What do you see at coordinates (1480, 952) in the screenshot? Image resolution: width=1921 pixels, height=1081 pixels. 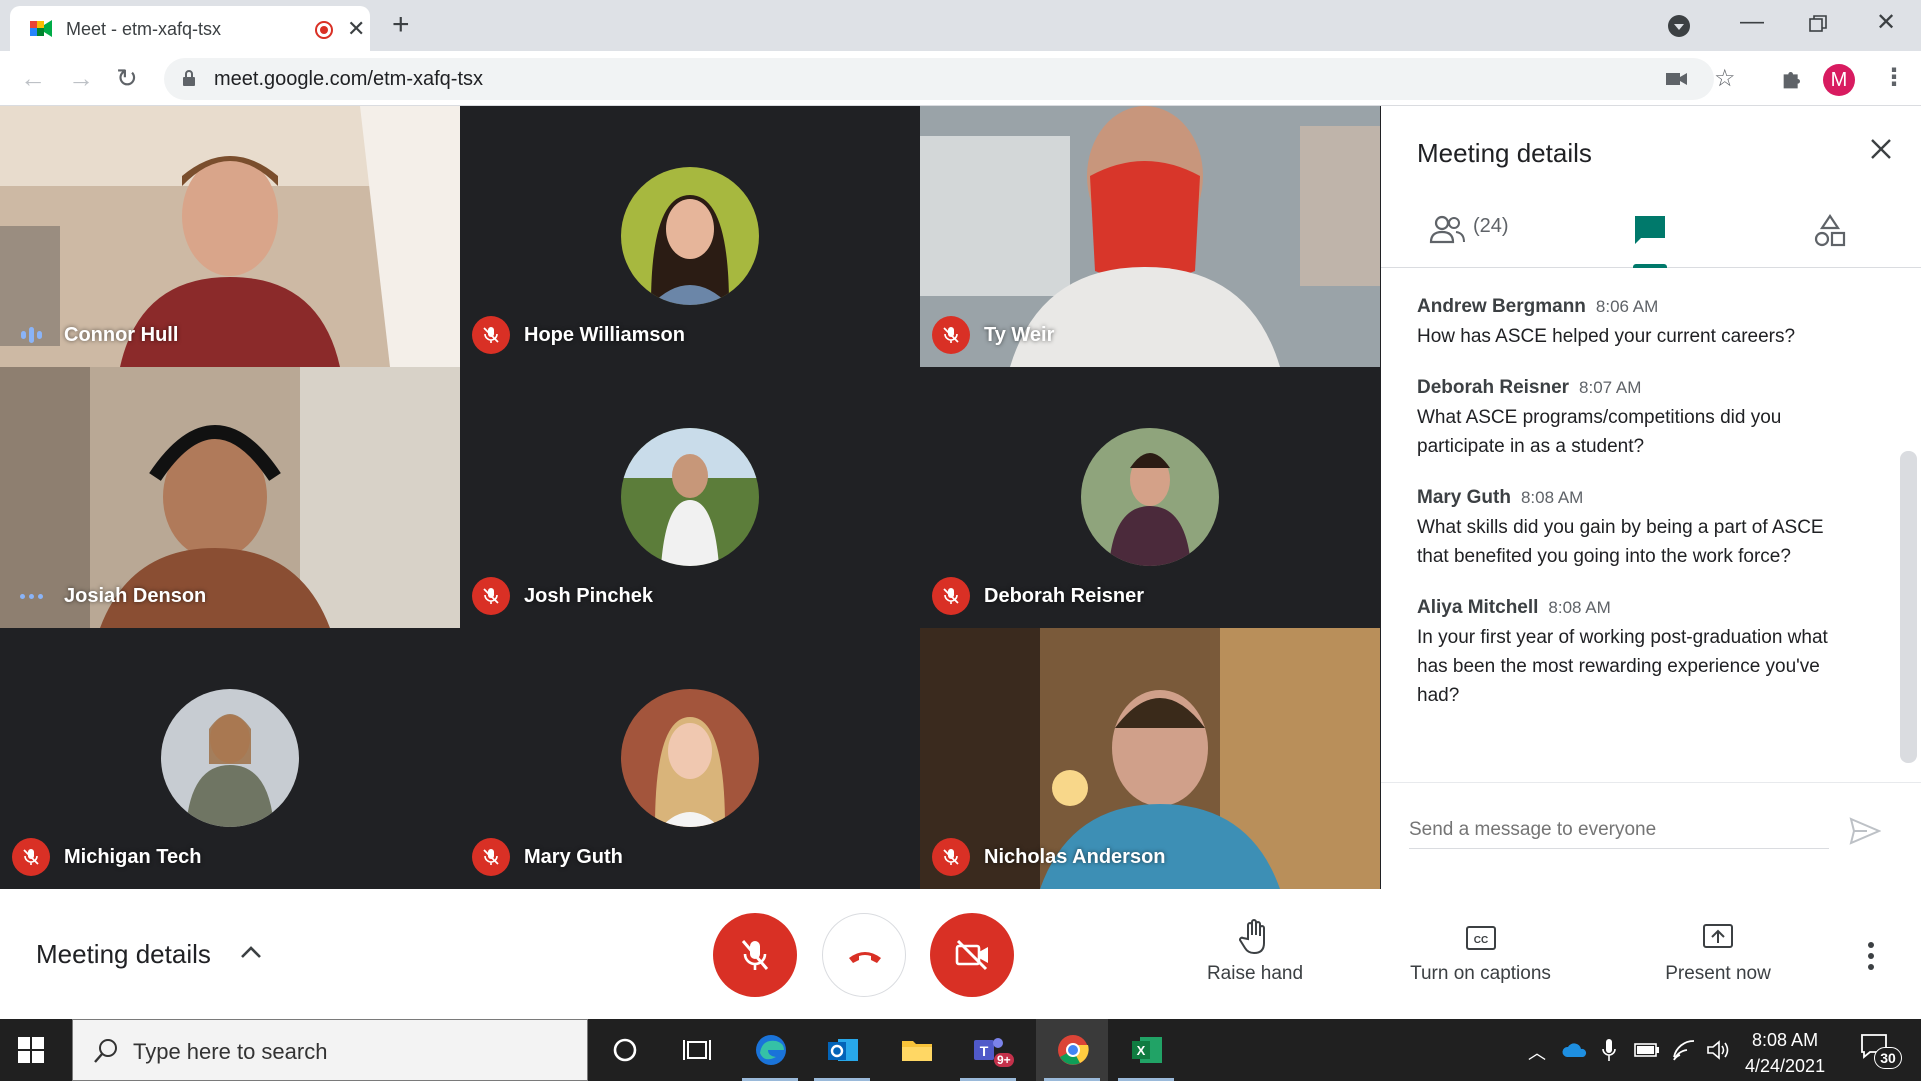 I see `captions-button: CC Turn on captions` at bounding box center [1480, 952].